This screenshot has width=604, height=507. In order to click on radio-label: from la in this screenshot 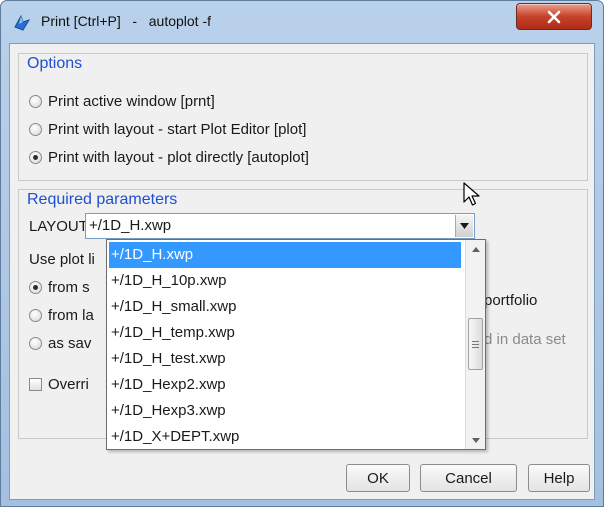, I will do `click(71, 315)`.